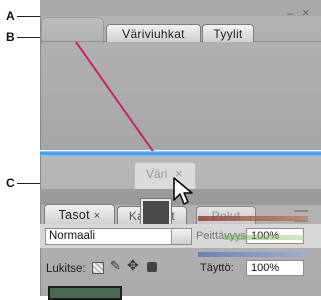  Describe the element at coordinates (152, 267) in the screenshot. I see `lock-all-icon` at that location.